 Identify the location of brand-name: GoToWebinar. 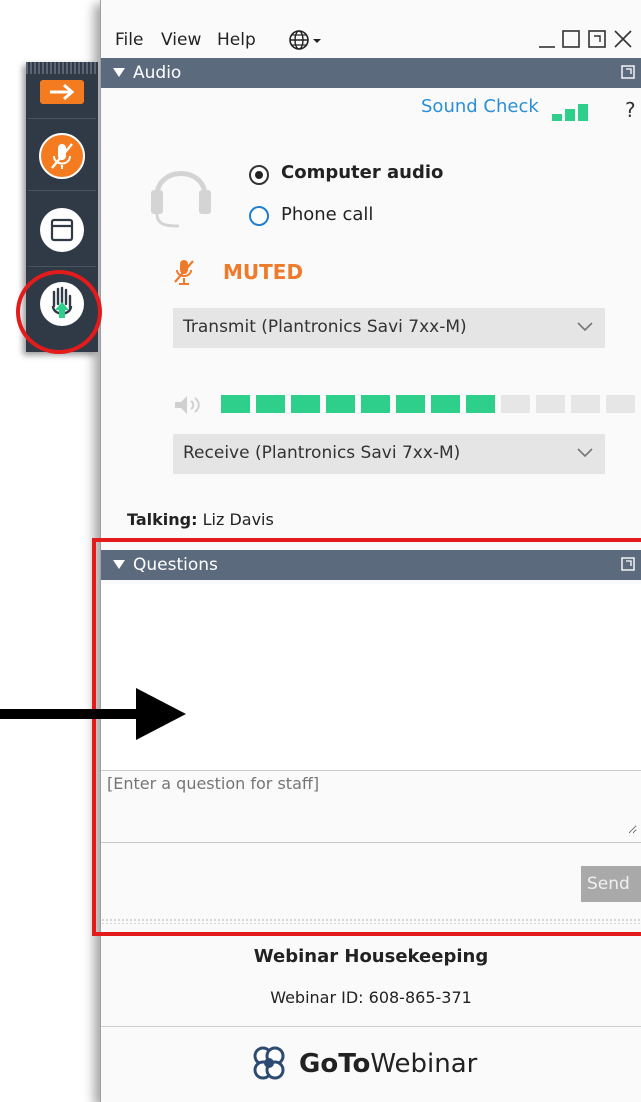
(388, 1064).